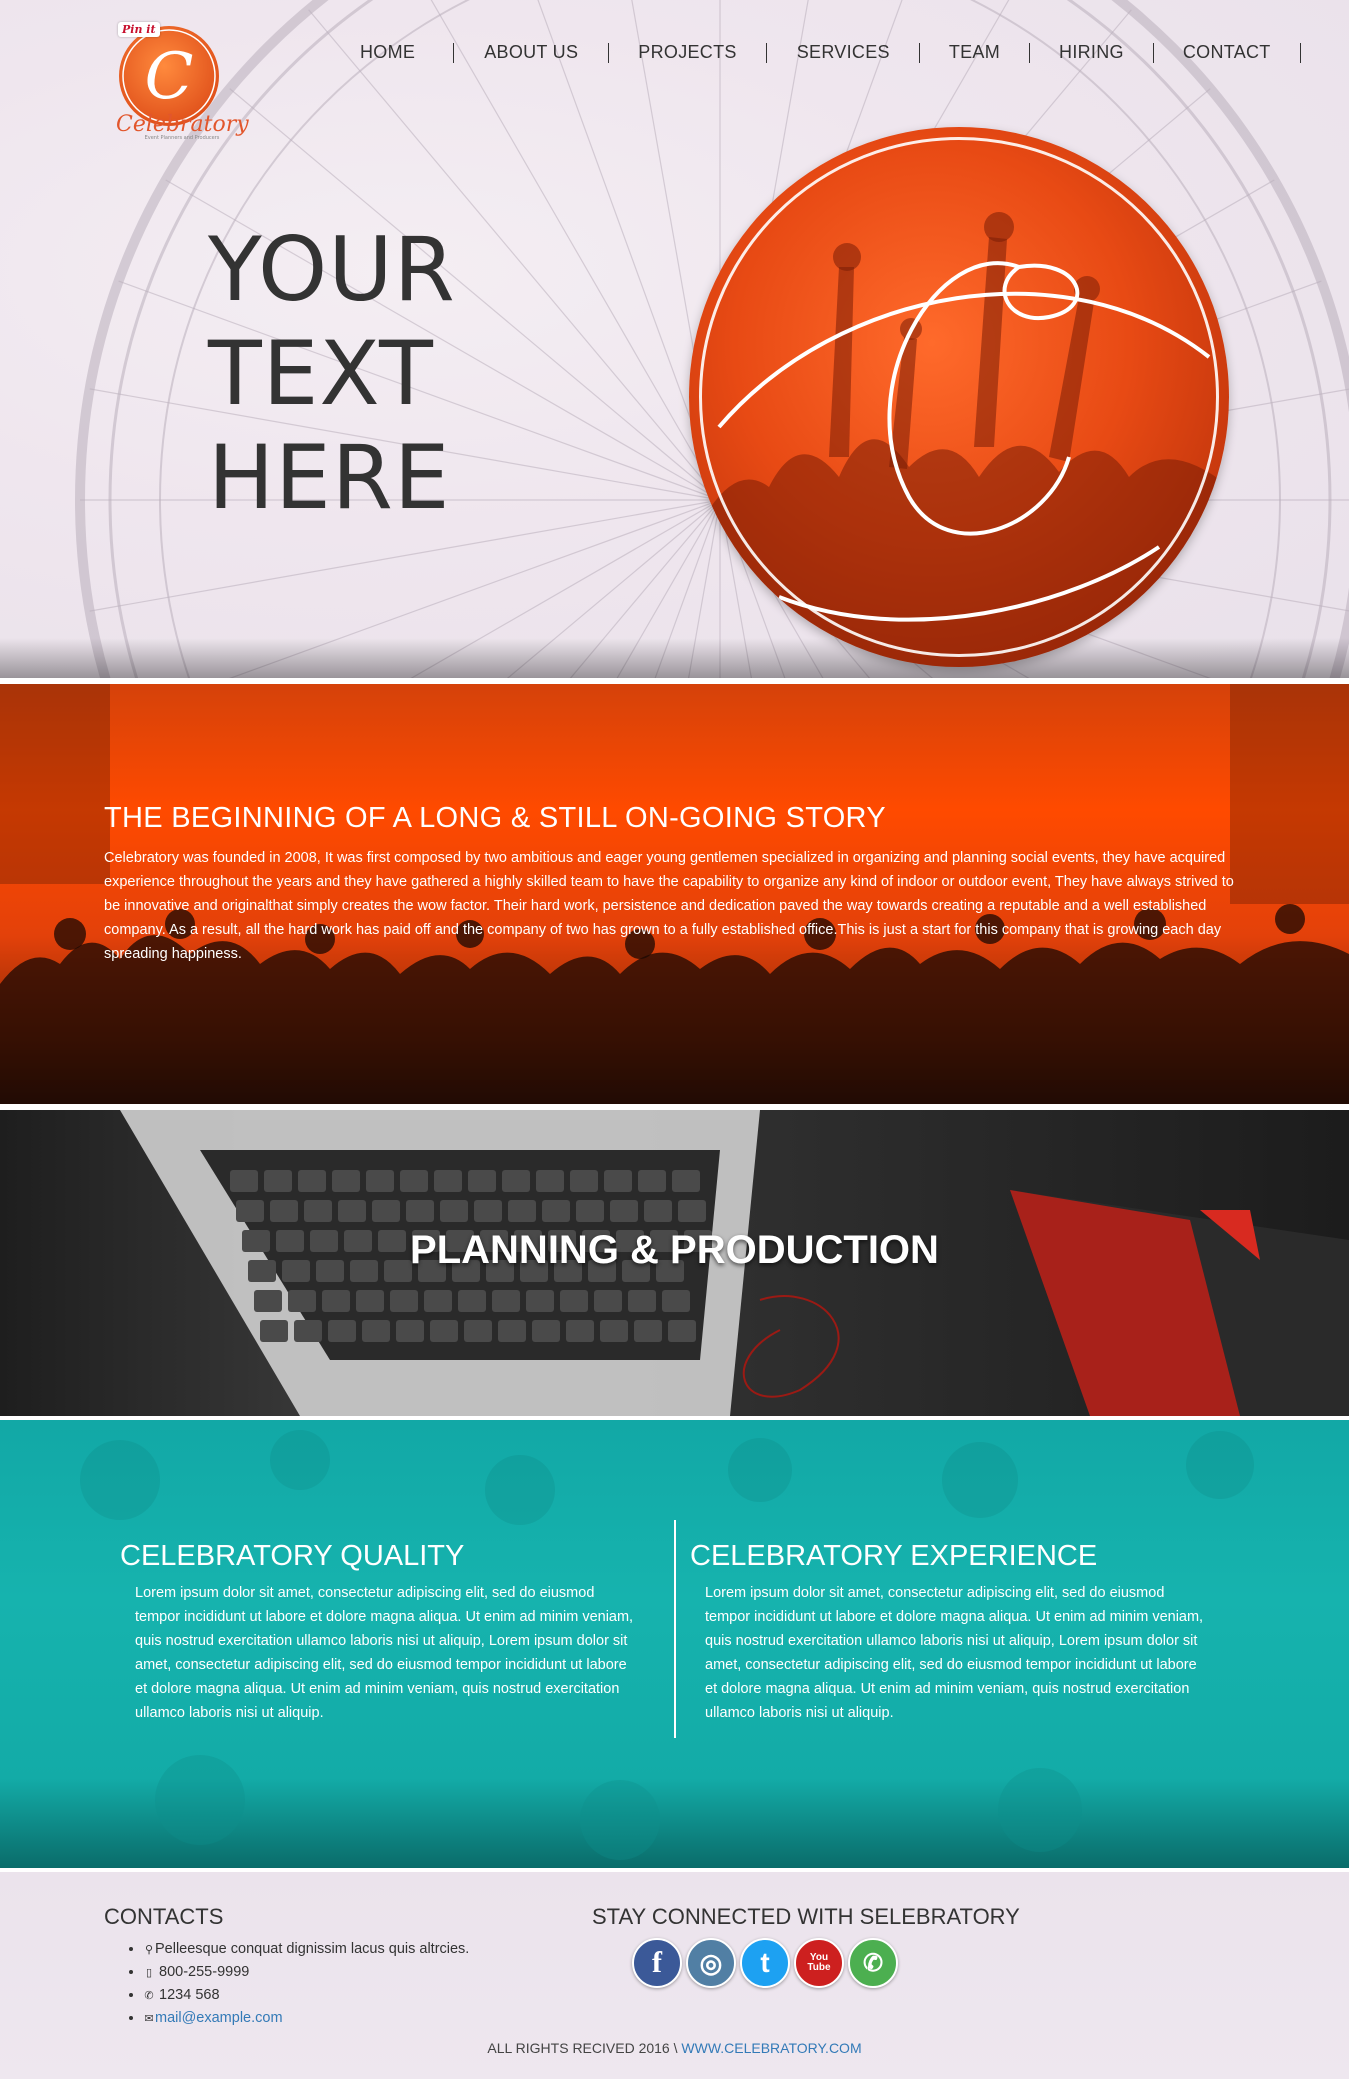 The height and width of the screenshot is (2079, 1349). Describe the element at coordinates (169, 77) in the screenshot. I see `svg-text: C` at that location.